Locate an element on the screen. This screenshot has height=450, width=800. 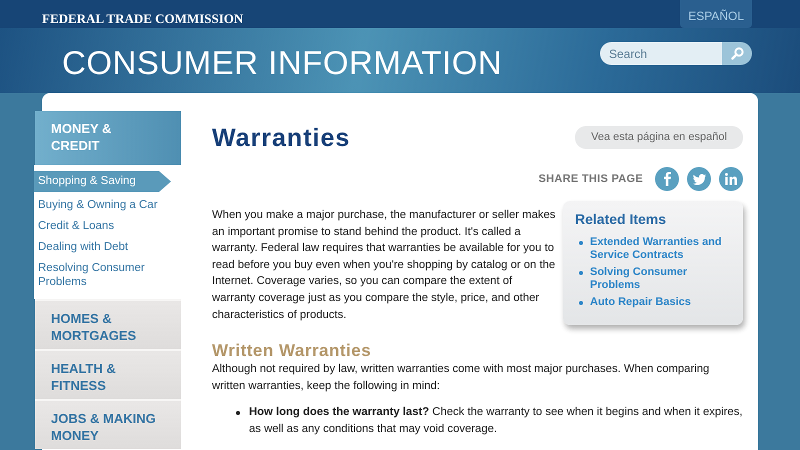
sidebar-item: Shopping & Saving is located at coordinates (102, 181).